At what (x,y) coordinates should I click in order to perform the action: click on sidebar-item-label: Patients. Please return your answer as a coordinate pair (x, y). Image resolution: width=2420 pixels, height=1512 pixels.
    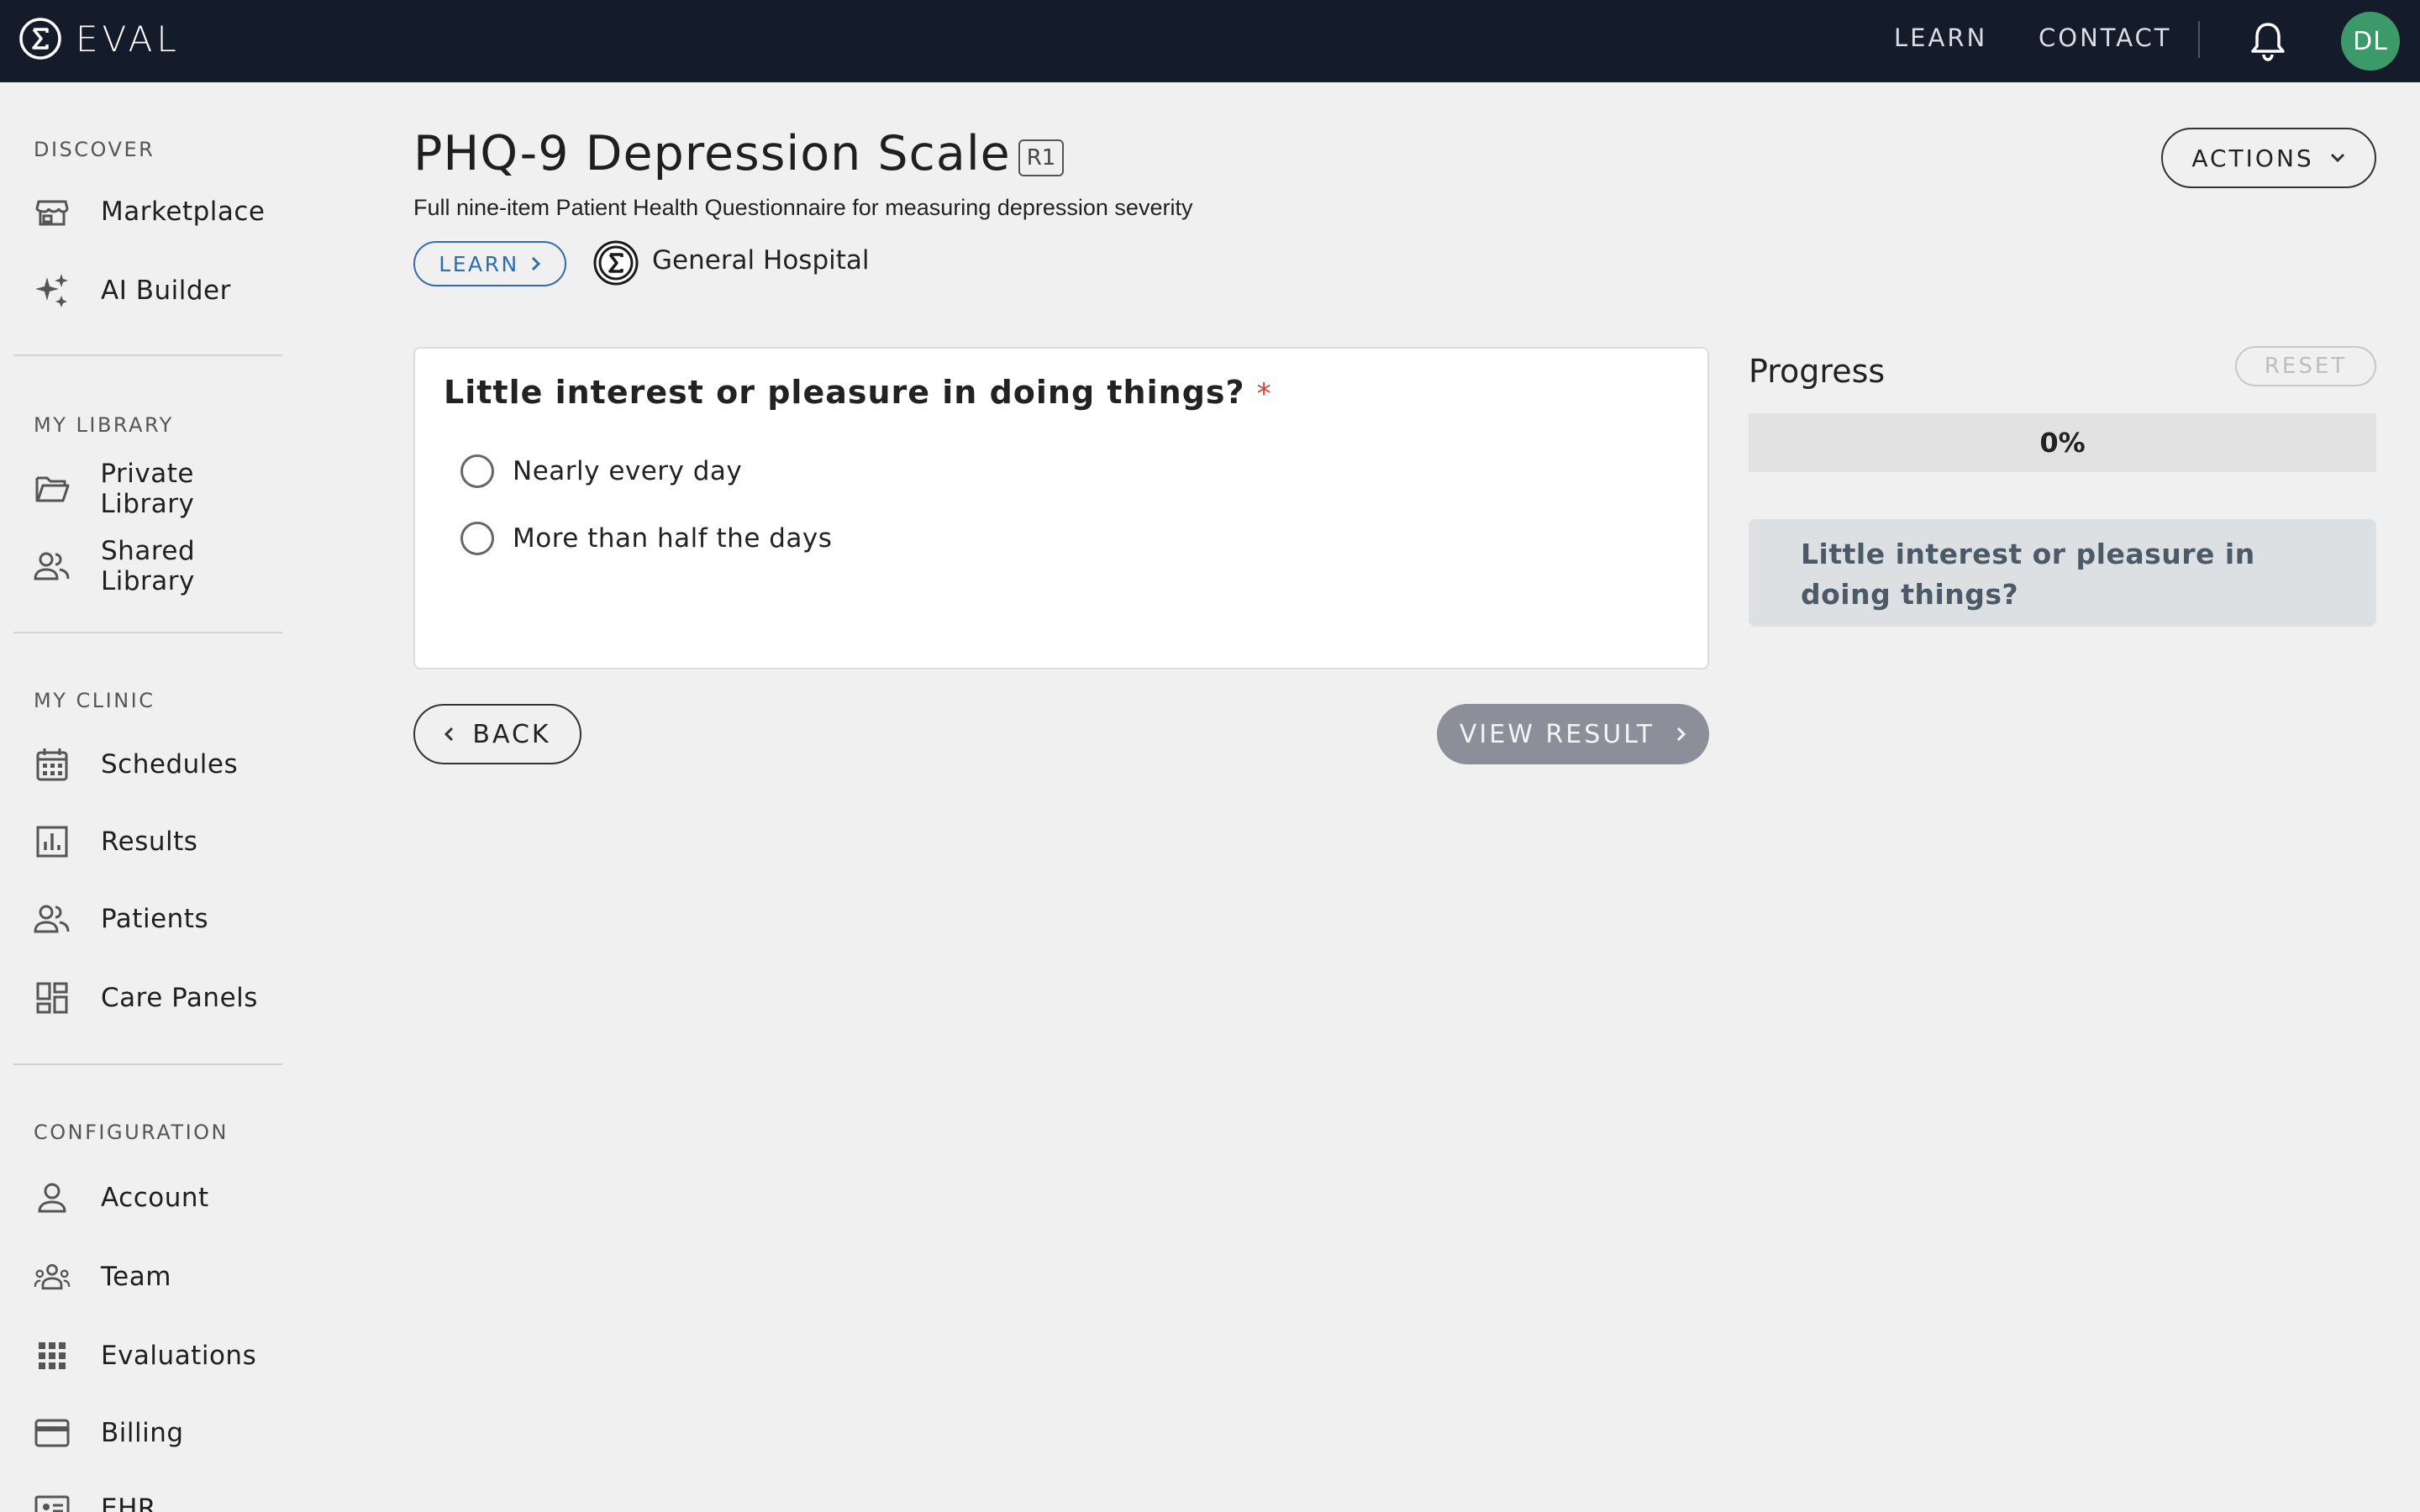
    Looking at the image, I should click on (155, 919).